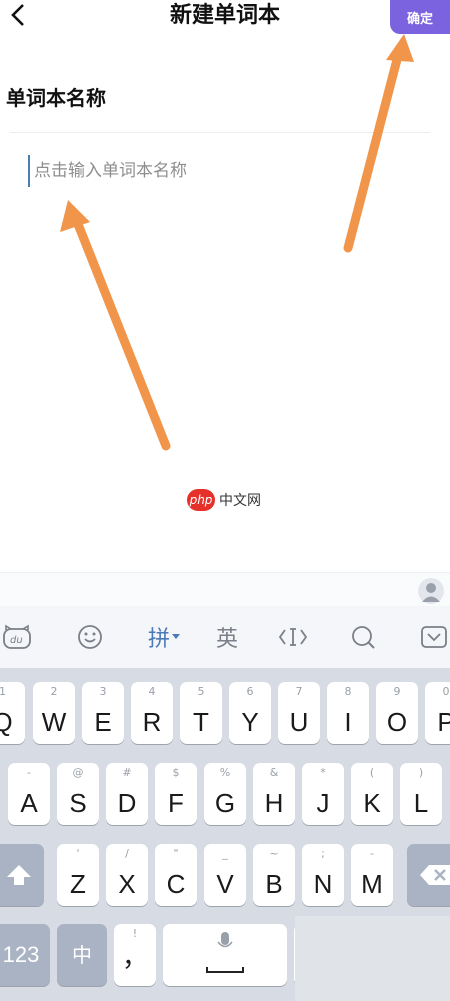 This screenshot has width=450, height=1001. I want to click on avatar, so click(431, 591).